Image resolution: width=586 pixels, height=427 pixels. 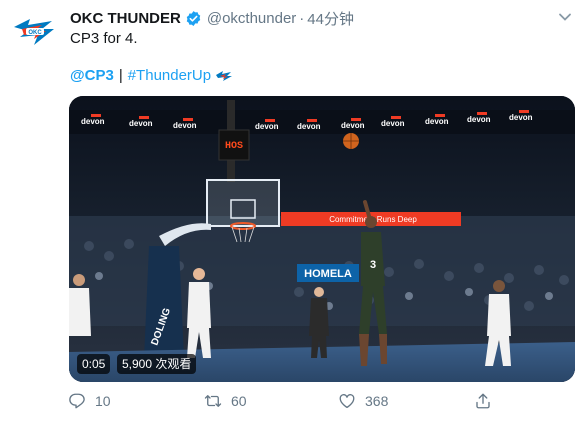 What do you see at coordinates (141, 123) in the screenshot?
I see `sponsor-devon-2: devon` at bounding box center [141, 123].